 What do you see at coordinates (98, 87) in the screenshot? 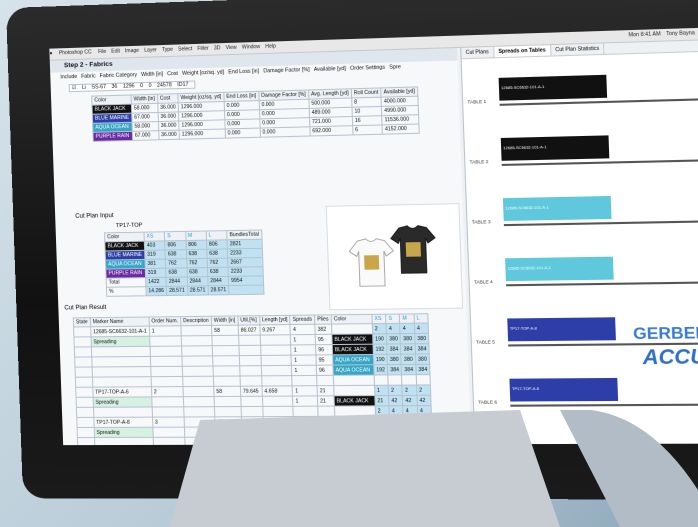
I see `fabric-category: SS-67` at bounding box center [98, 87].